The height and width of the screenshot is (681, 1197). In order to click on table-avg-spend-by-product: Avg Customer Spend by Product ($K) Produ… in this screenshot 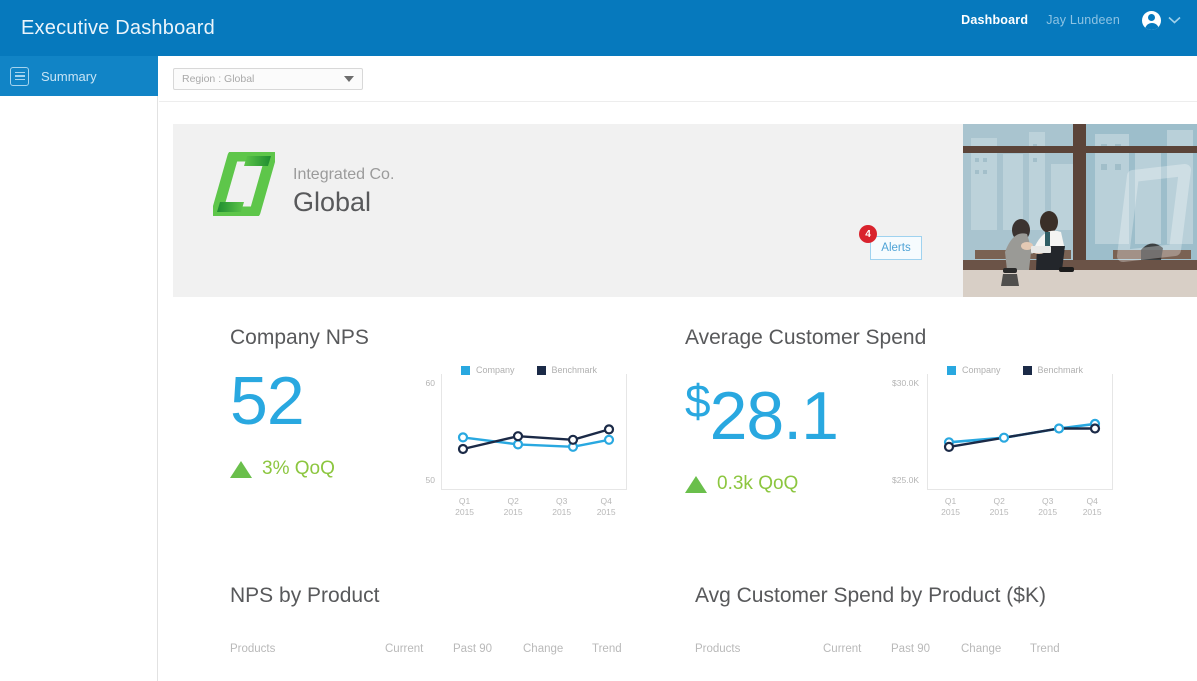, I will do `click(892, 619)`.